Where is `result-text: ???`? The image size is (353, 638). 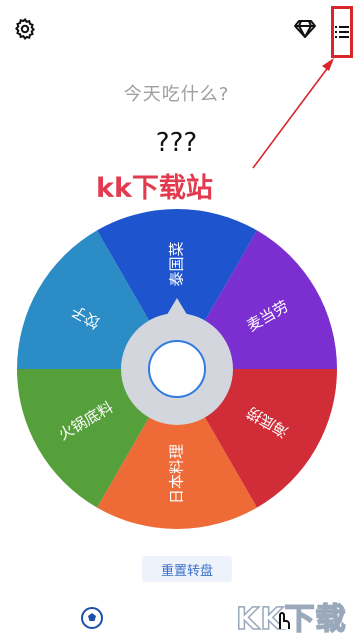 result-text: ??? is located at coordinates (176, 143).